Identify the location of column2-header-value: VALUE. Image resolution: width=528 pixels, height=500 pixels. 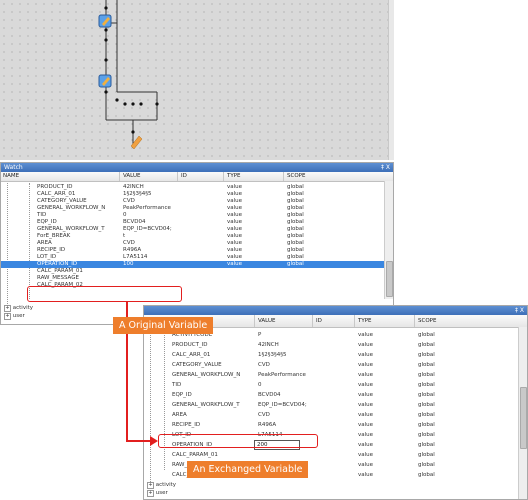
(266, 321).